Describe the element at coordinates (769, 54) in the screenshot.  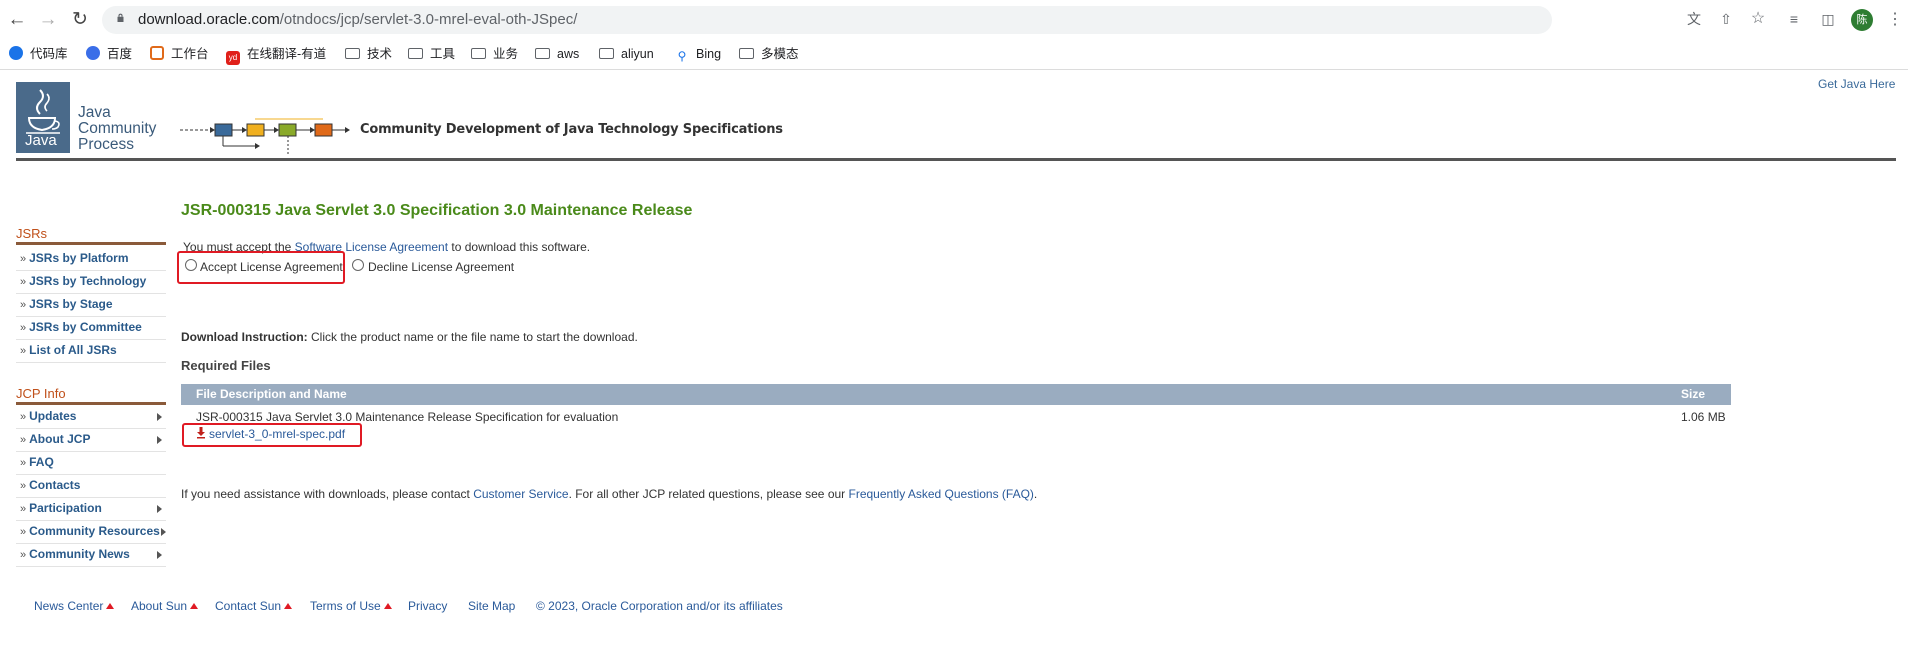
I see `bookmark-folder-multimodal: 多模态` at that location.